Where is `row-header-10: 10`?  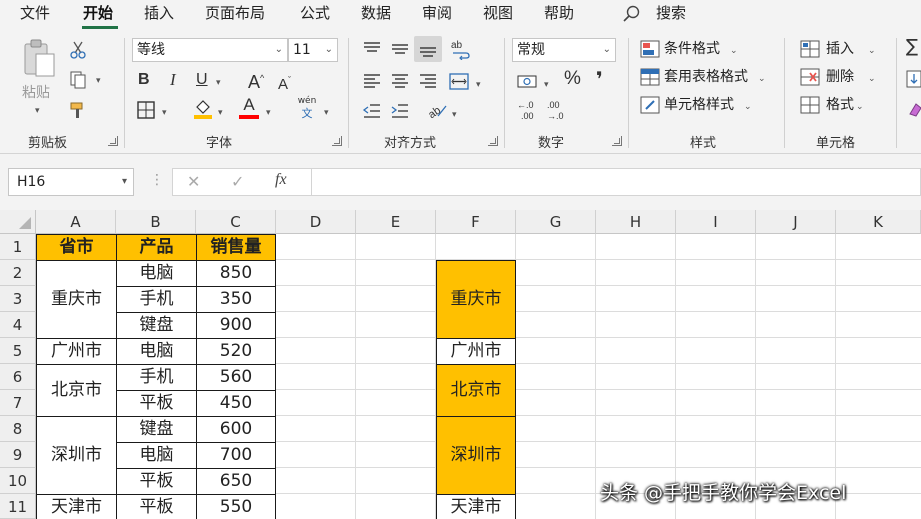
row-header-10: 10 is located at coordinates (18, 481).